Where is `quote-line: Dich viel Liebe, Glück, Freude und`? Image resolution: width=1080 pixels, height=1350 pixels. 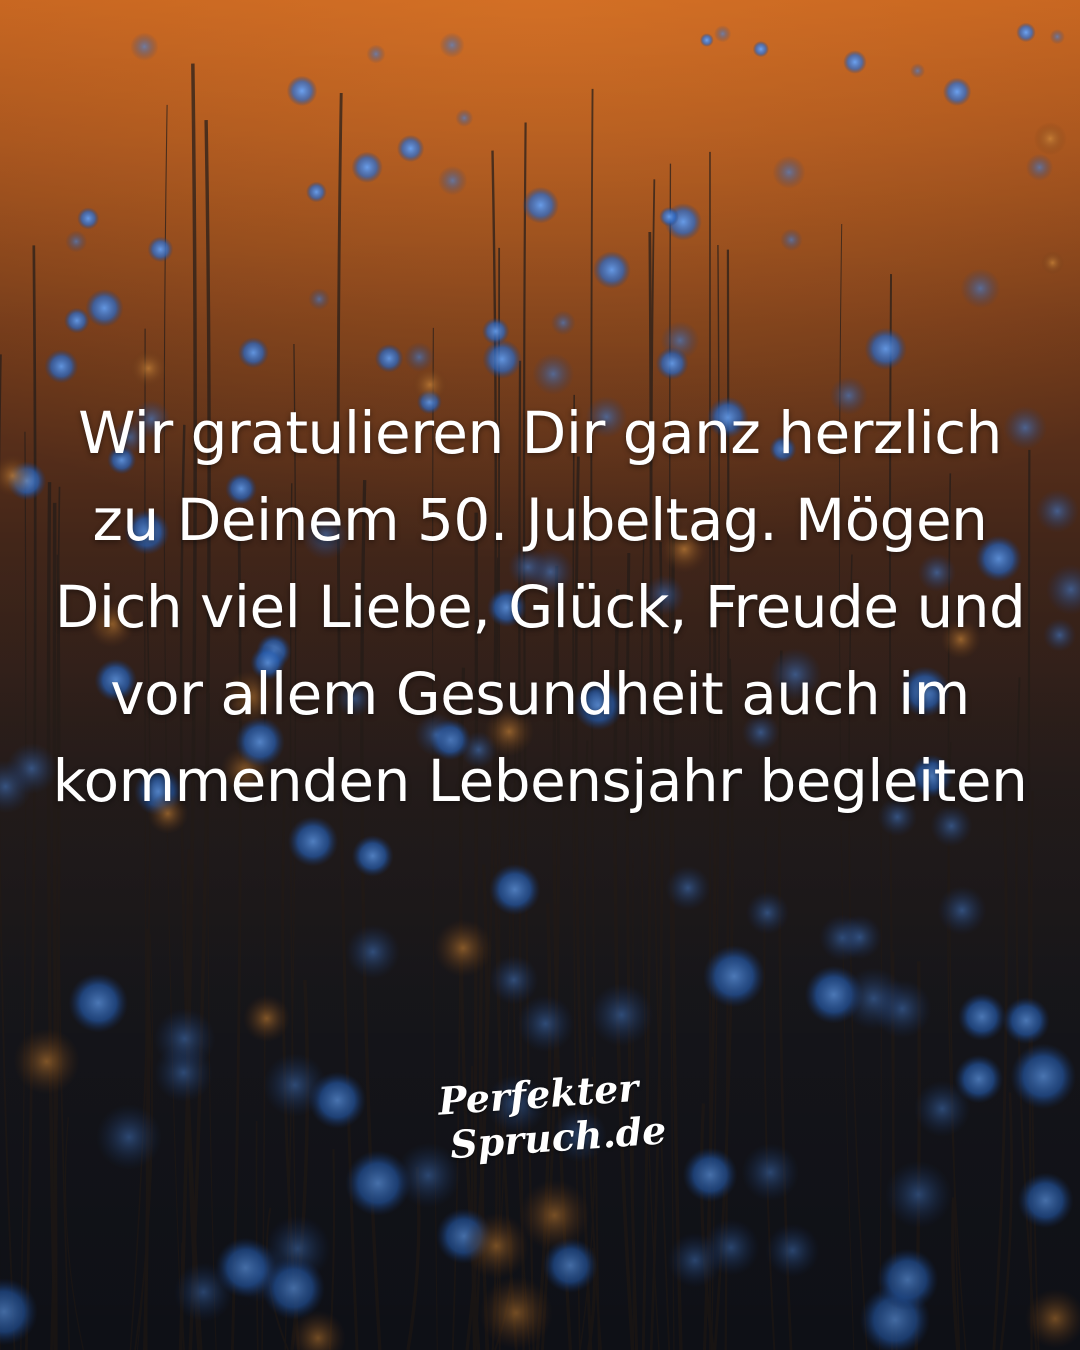 quote-line: Dich viel Liebe, Glück, Freude und is located at coordinates (540, 607).